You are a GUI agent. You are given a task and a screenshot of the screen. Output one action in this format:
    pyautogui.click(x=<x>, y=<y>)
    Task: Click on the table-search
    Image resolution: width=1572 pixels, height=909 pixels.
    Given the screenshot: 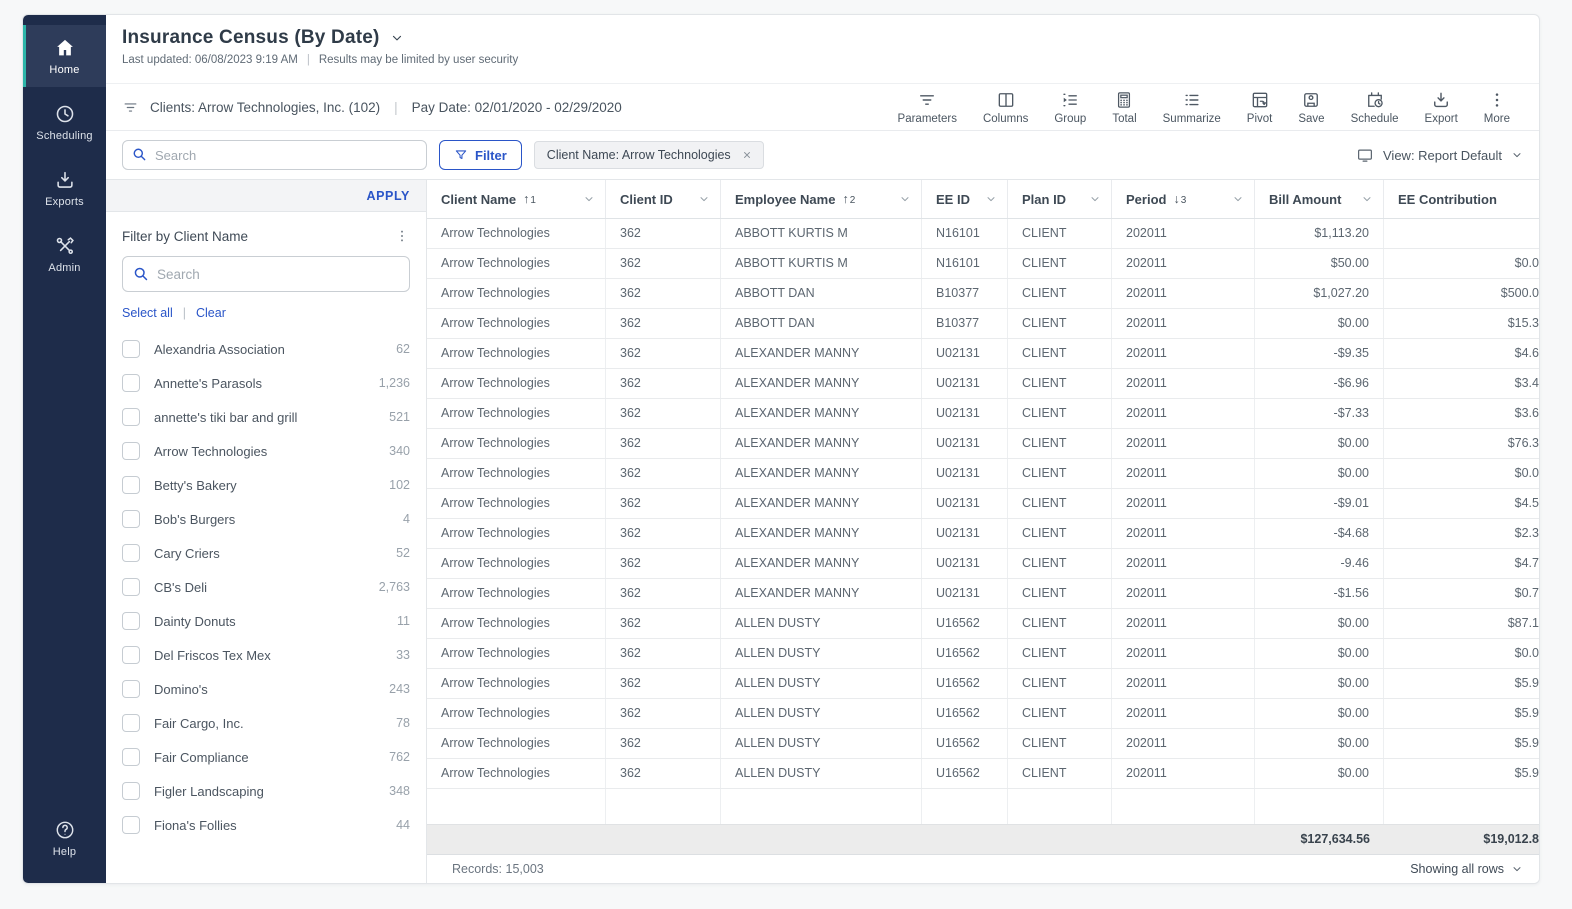 What is the action you would take?
    pyautogui.click(x=274, y=155)
    